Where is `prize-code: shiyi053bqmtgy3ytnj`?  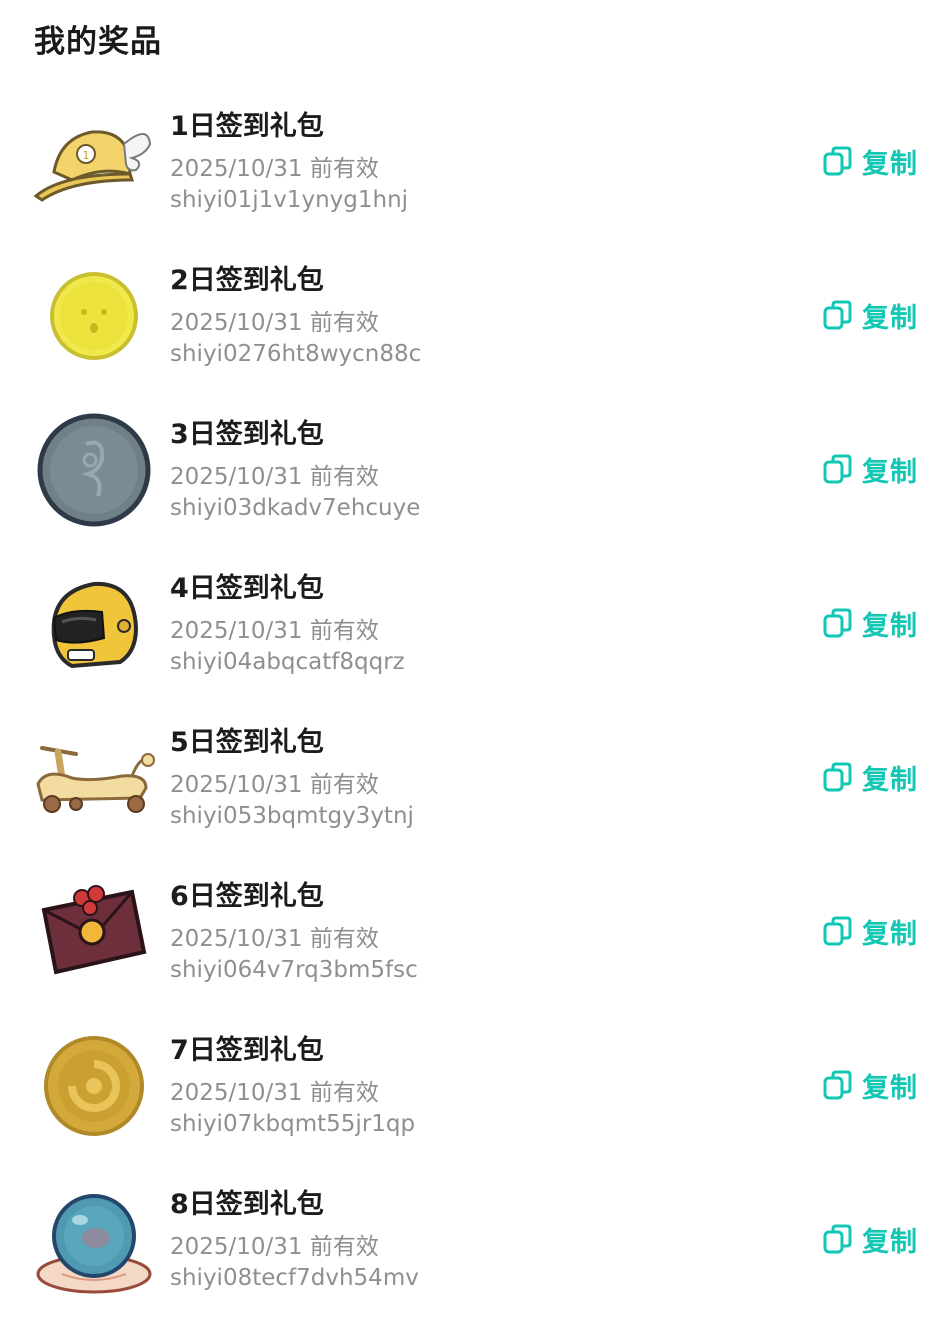
prize-code: shiyi053bqmtgy3ytnj is located at coordinates (292, 816).